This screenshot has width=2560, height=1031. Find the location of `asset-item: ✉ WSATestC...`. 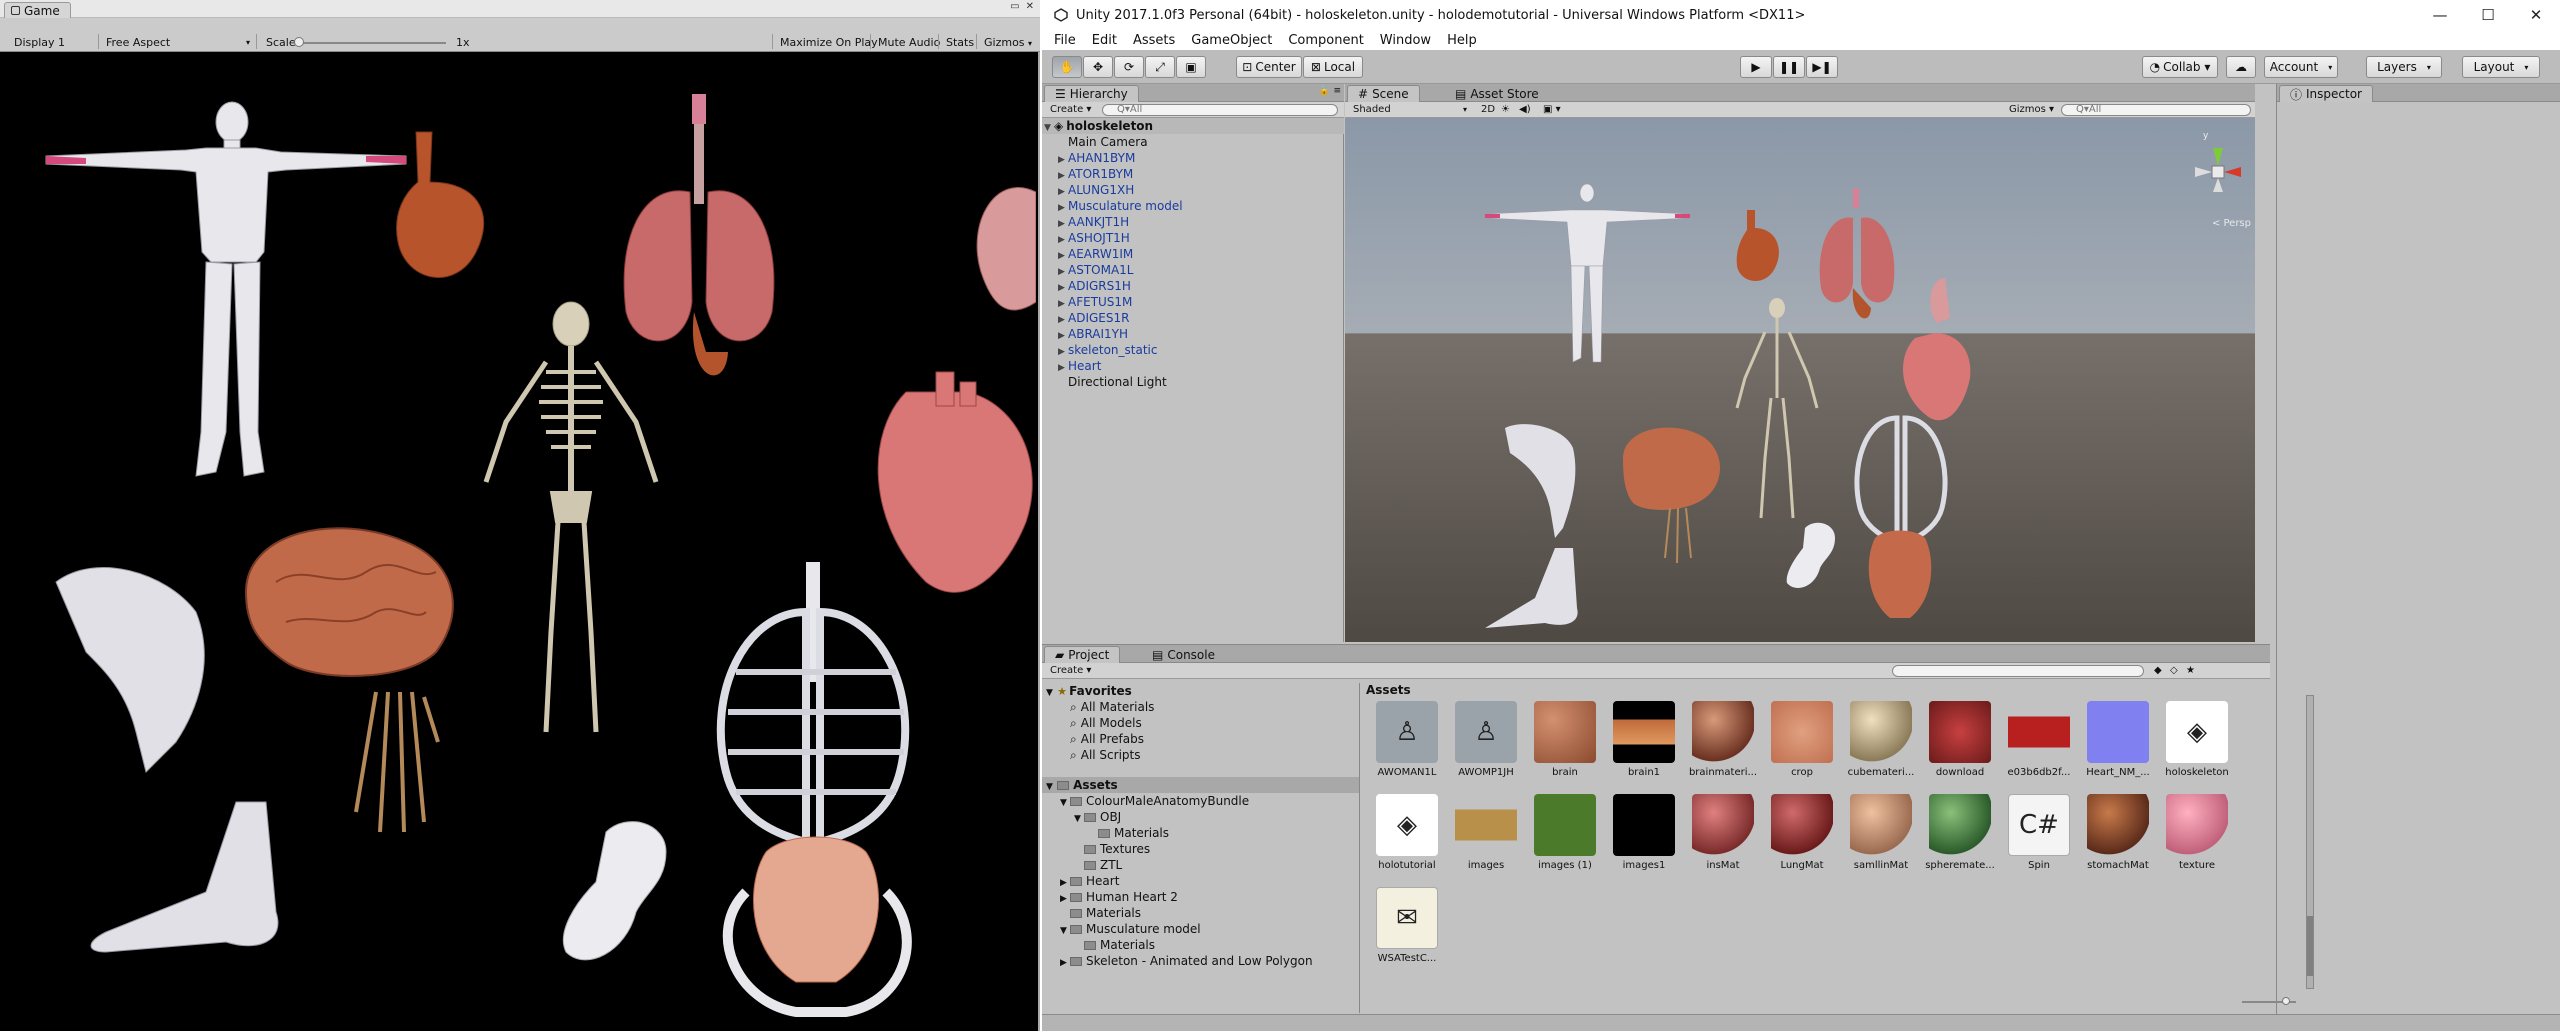

asset-item: ✉ WSATestC... is located at coordinates (1407, 925).